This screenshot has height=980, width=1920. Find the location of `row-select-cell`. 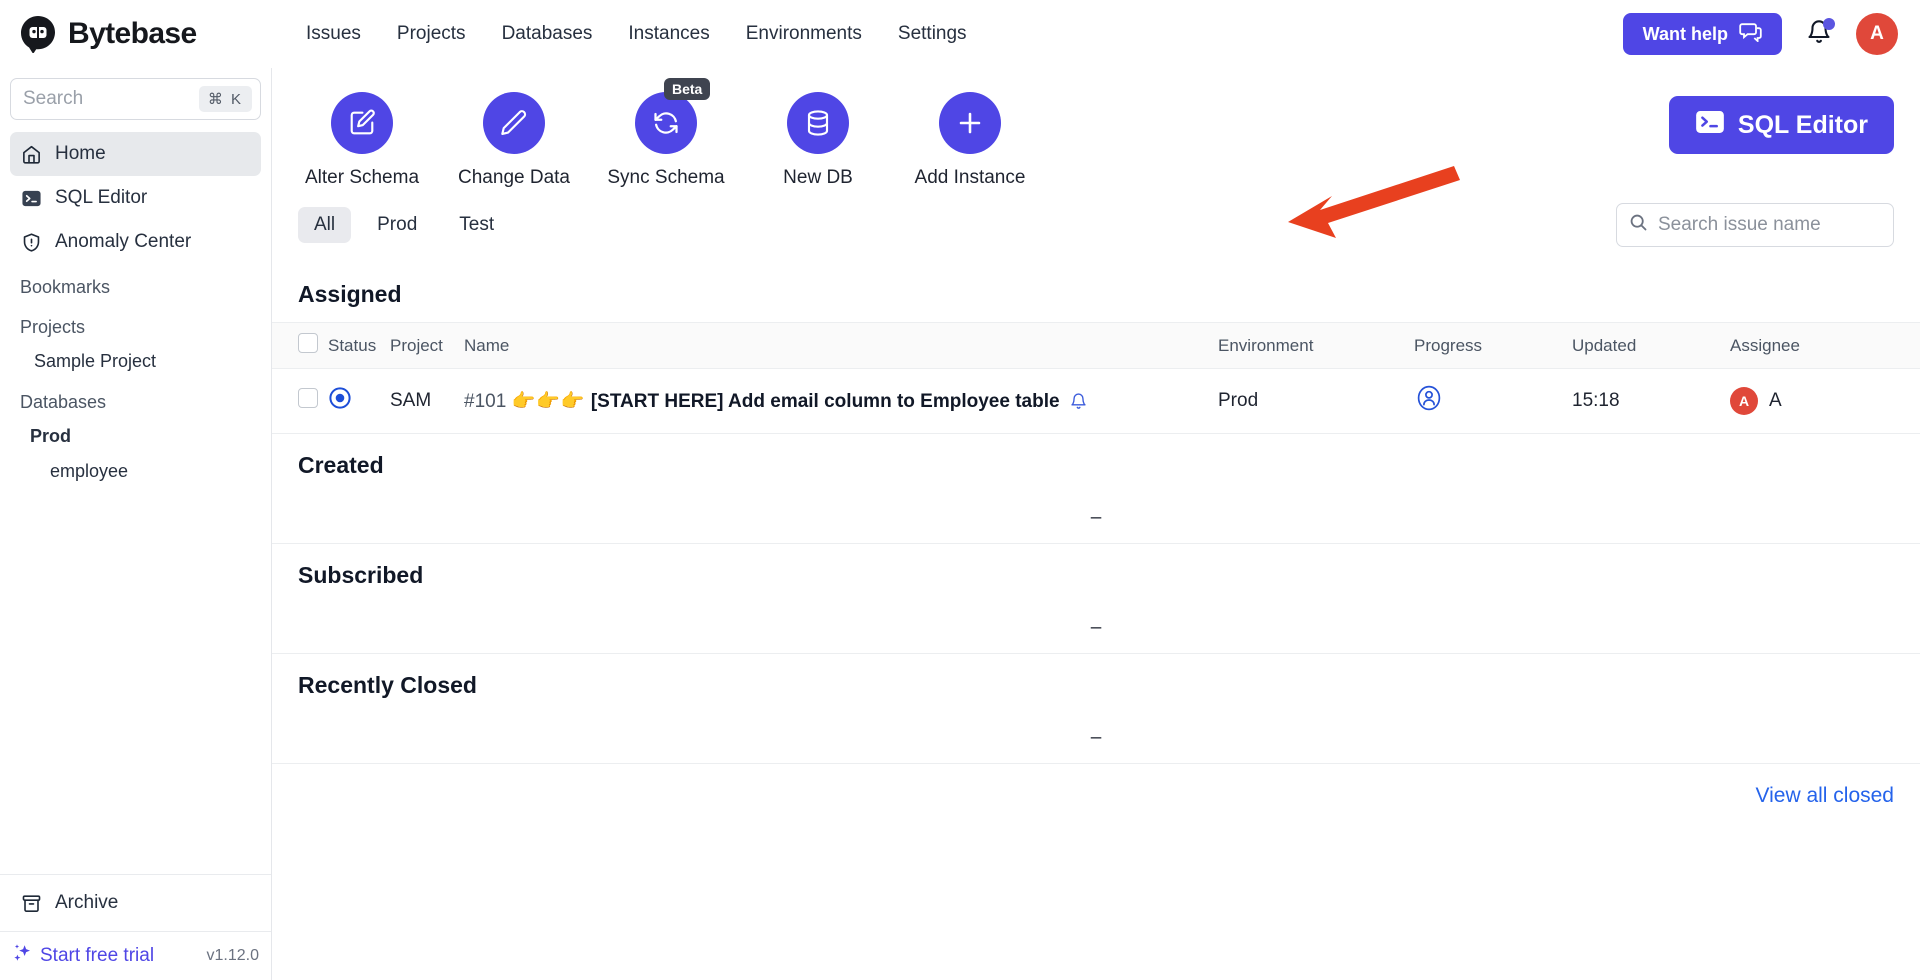

row-select-cell is located at coordinates (300, 401).